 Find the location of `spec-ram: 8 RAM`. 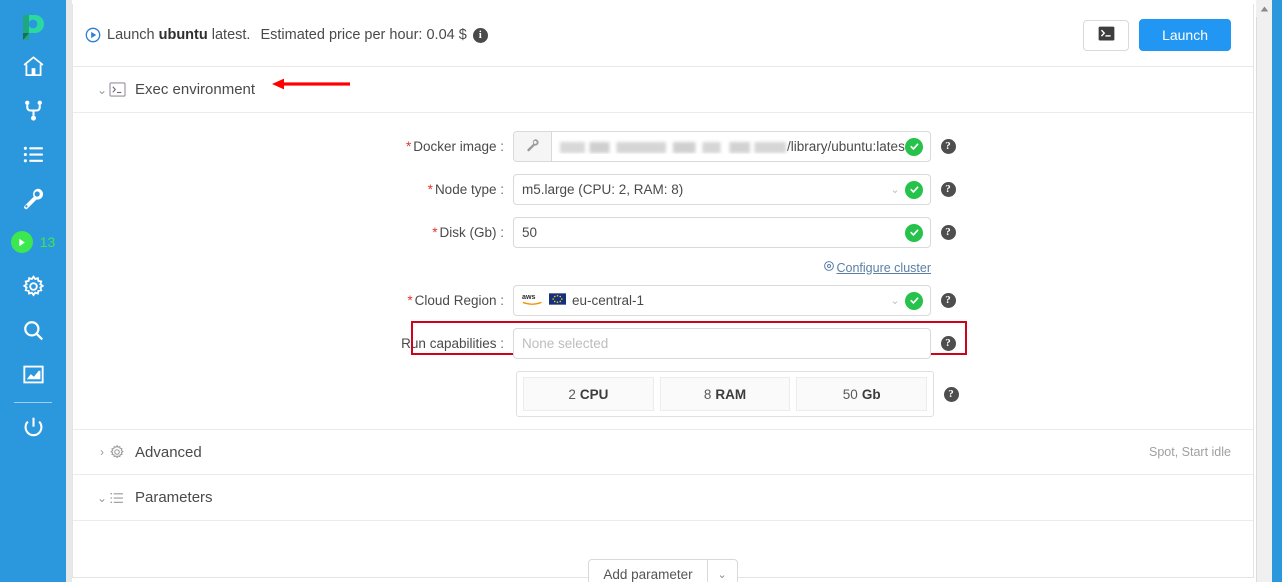

spec-ram: 8 RAM is located at coordinates (725, 394).